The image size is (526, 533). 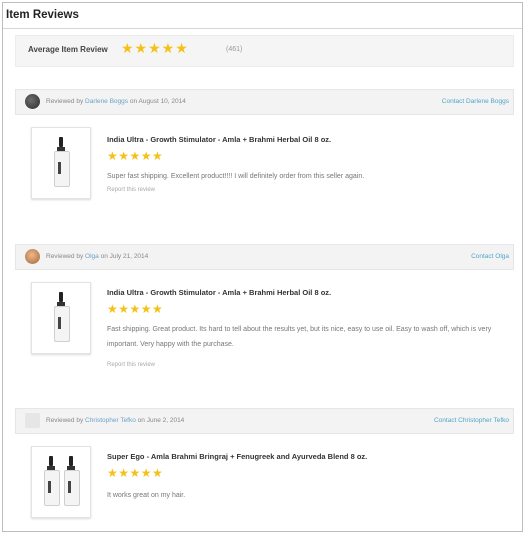 I want to click on section-title: Item Reviews, so click(x=42, y=15).